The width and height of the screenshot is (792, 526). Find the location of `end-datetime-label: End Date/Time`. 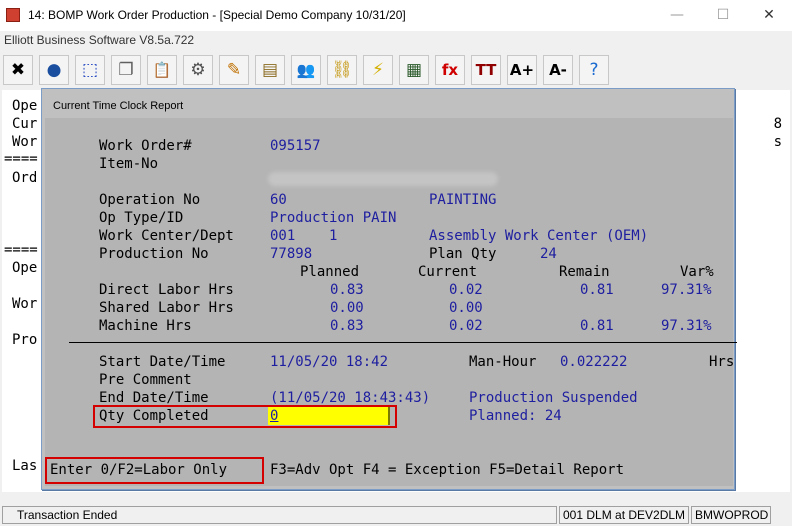

end-datetime-label: End Date/Time is located at coordinates (154, 398).